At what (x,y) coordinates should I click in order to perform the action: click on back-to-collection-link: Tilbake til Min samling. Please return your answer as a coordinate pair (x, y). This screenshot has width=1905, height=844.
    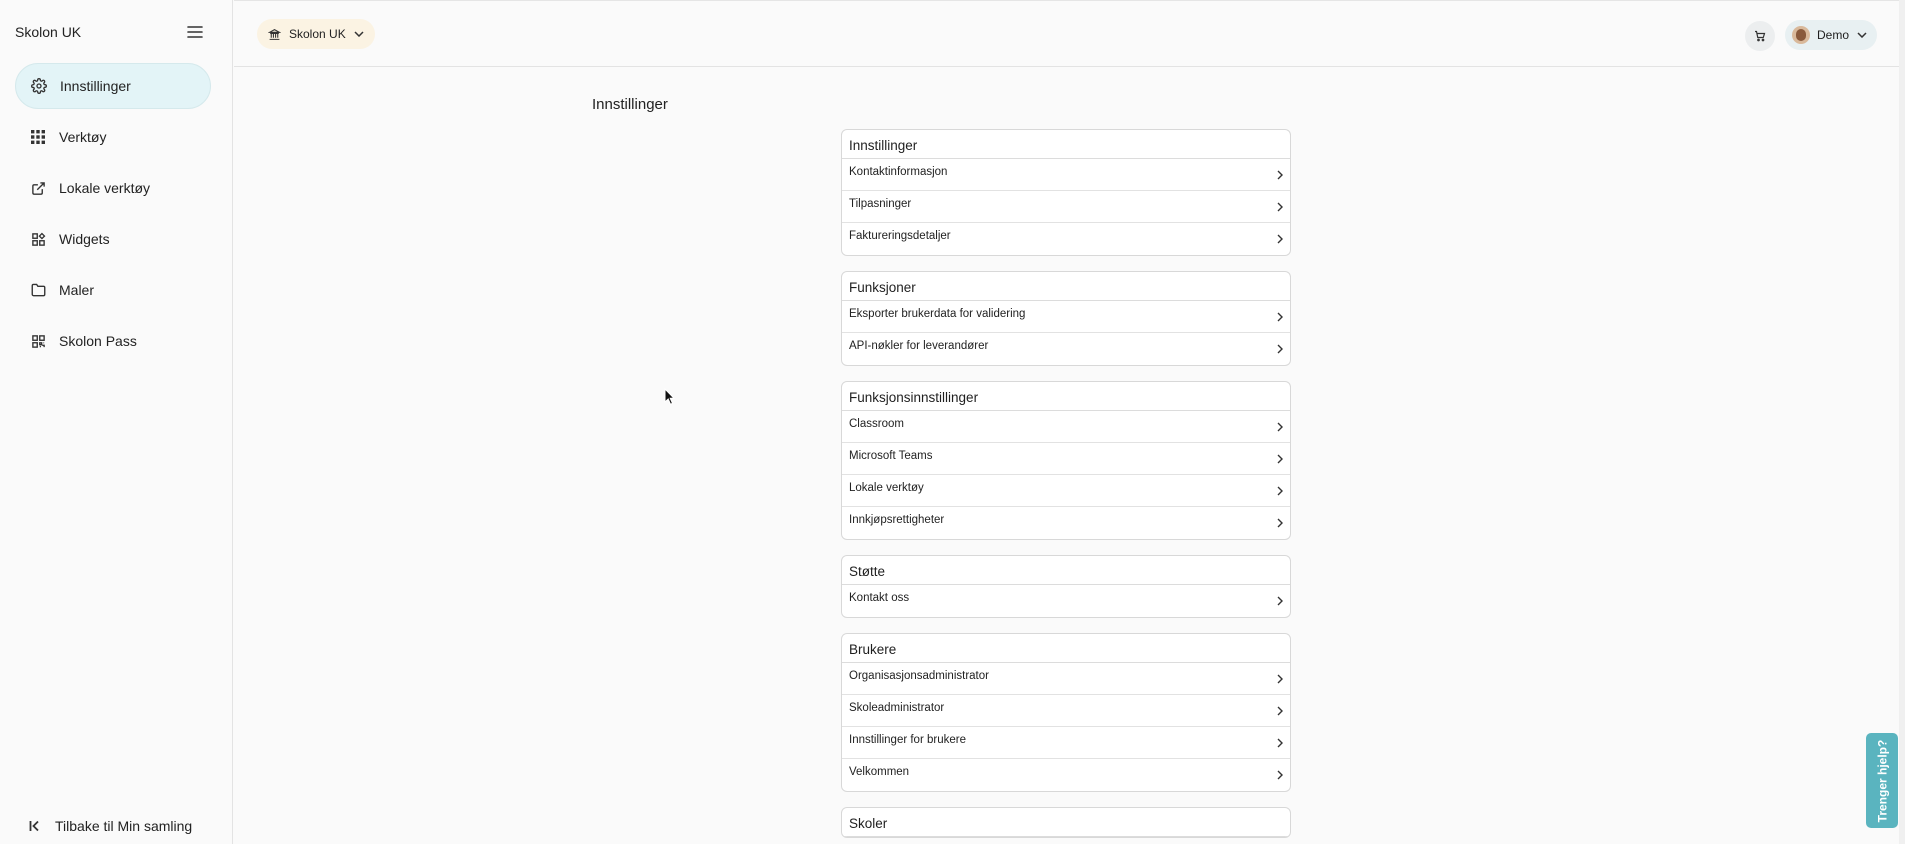
    Looking at the image, I should click on (110, 826).